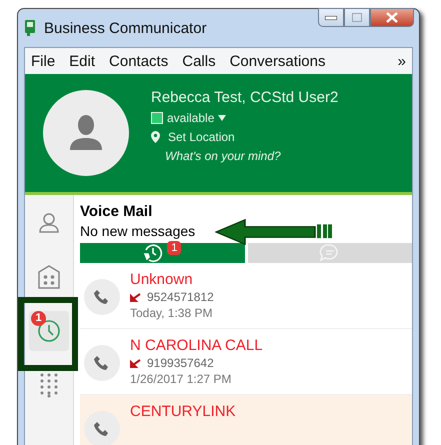 Image resolution: width=441 pixels, height=445 pixels. Describe the element at coordinates (278, 61) in the screenshot. I see `menu-item: Conversations` at that location.